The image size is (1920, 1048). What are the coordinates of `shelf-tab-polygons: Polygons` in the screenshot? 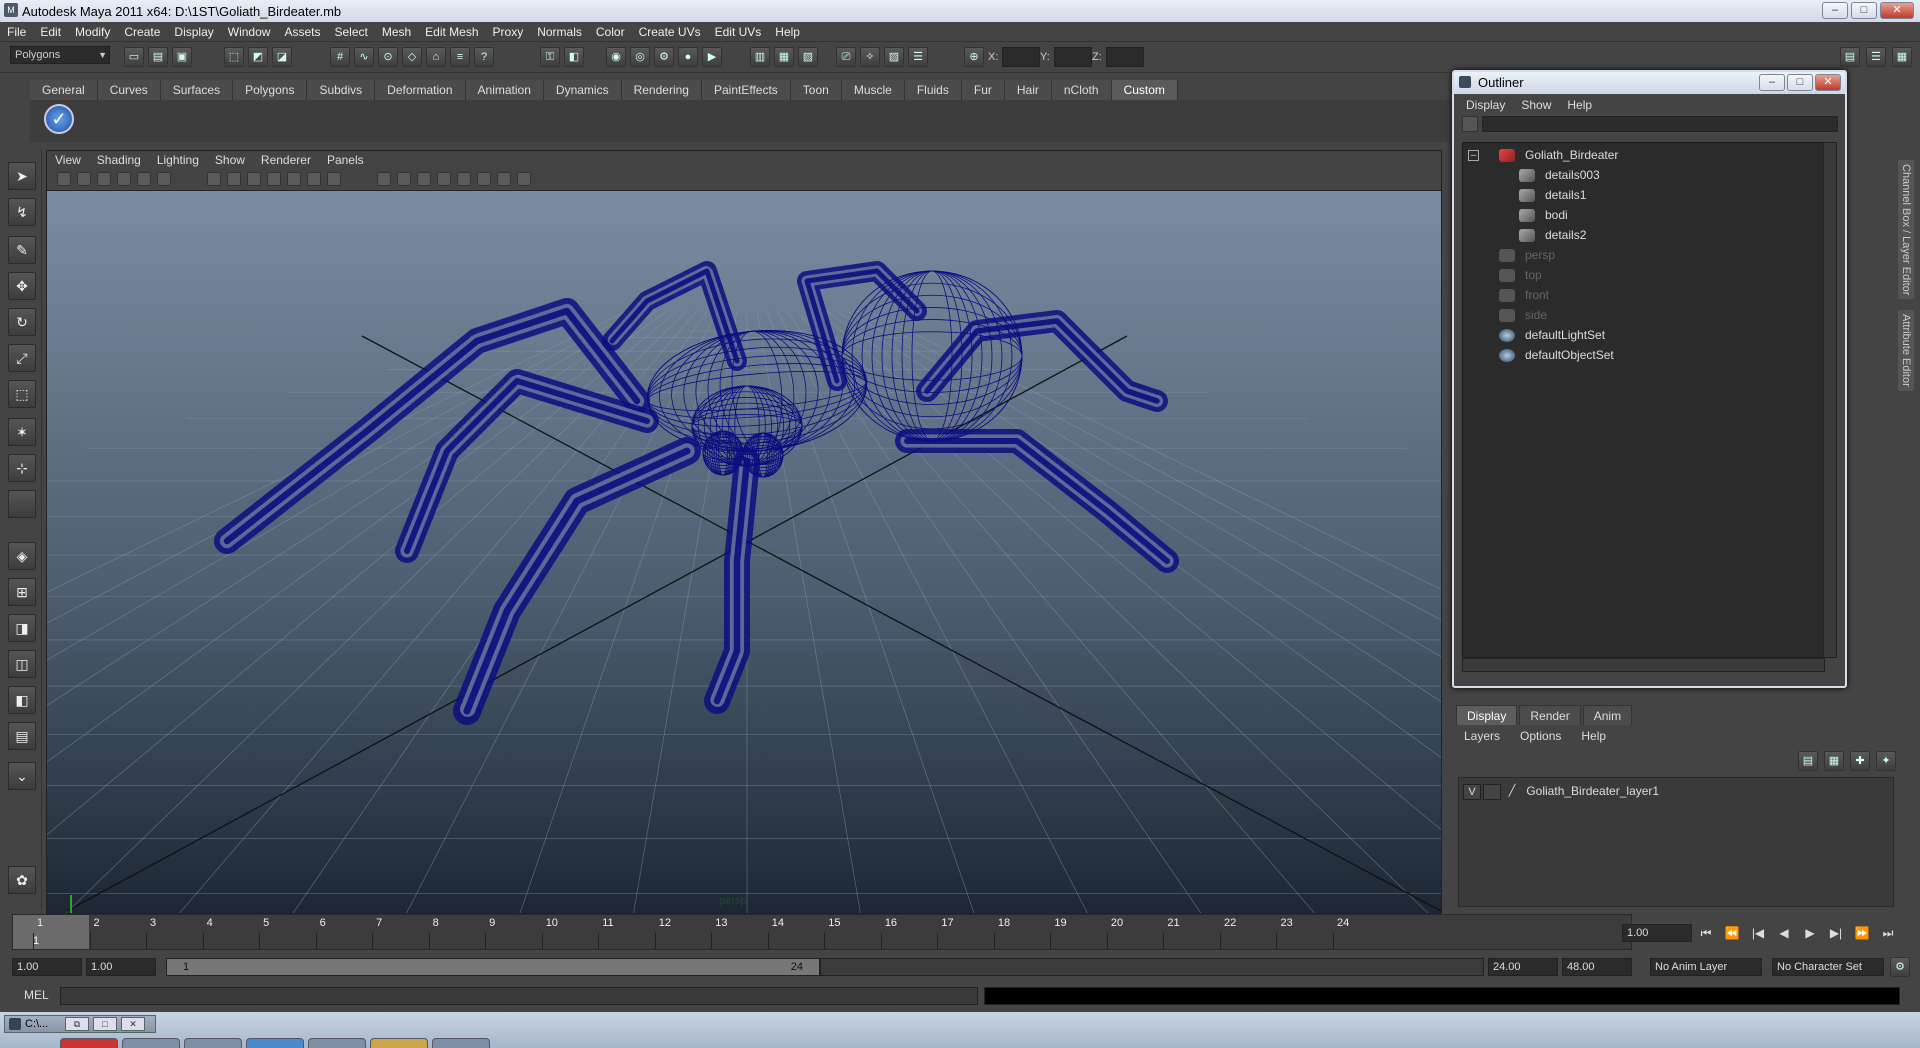 It's located at (270, 90).